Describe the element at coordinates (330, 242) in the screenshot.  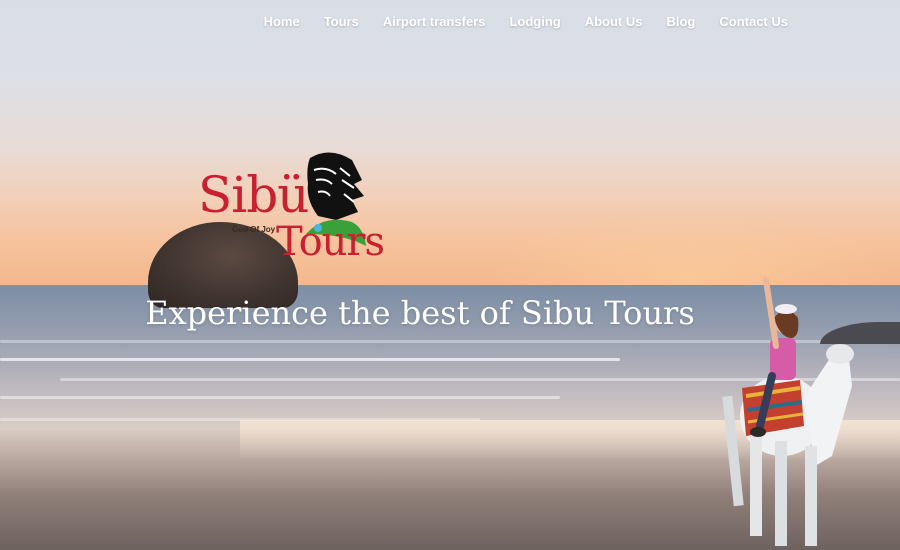
I see `logo-wordmark-tours: Tours` at that location.